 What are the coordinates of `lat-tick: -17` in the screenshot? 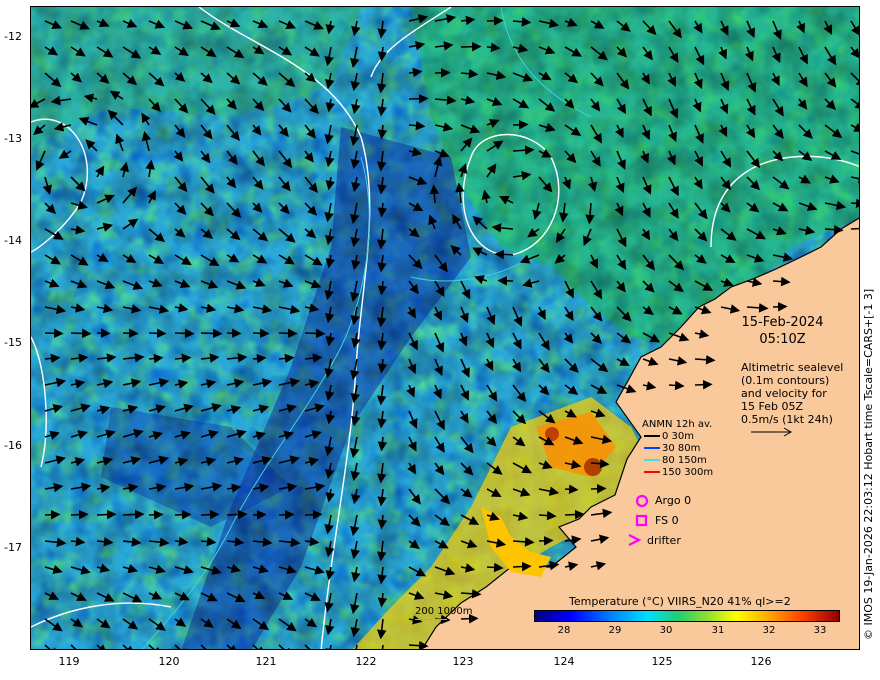 It's located at (13, 547).